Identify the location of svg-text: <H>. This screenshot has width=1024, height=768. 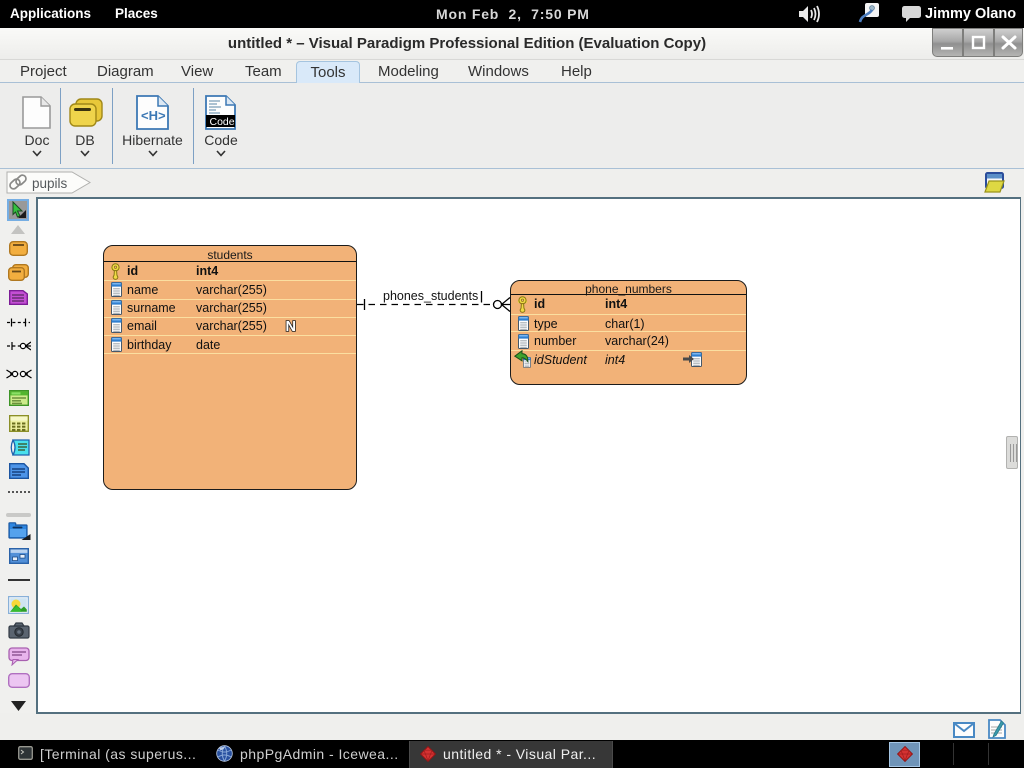
(153, 115).